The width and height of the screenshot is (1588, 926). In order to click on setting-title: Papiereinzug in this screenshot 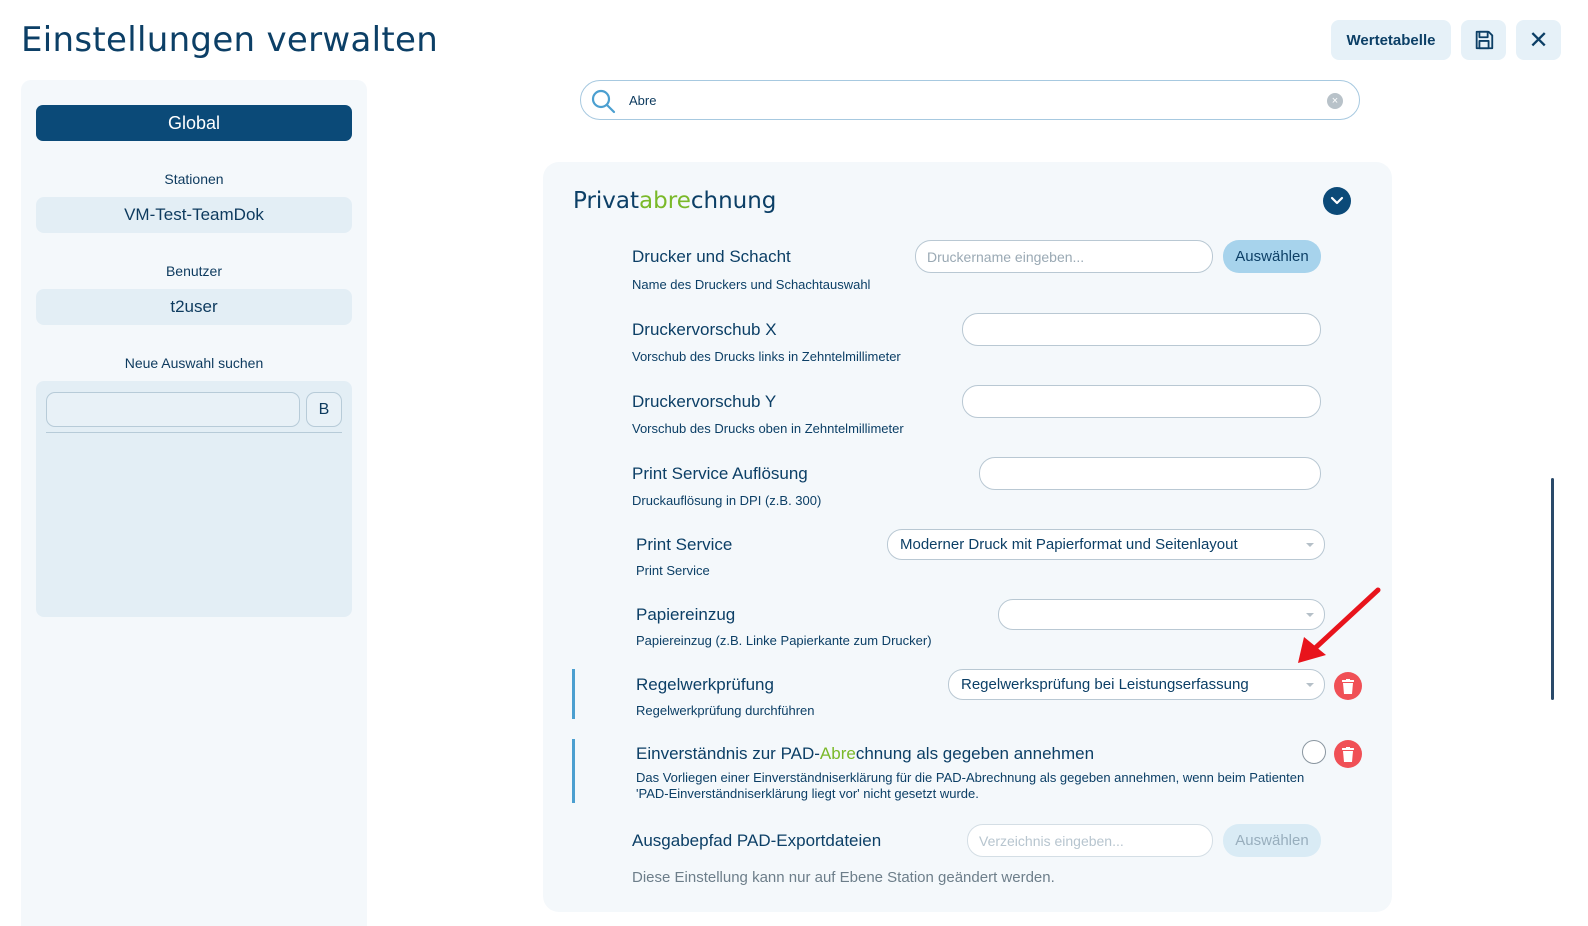, I will do `click(686, 614)`.